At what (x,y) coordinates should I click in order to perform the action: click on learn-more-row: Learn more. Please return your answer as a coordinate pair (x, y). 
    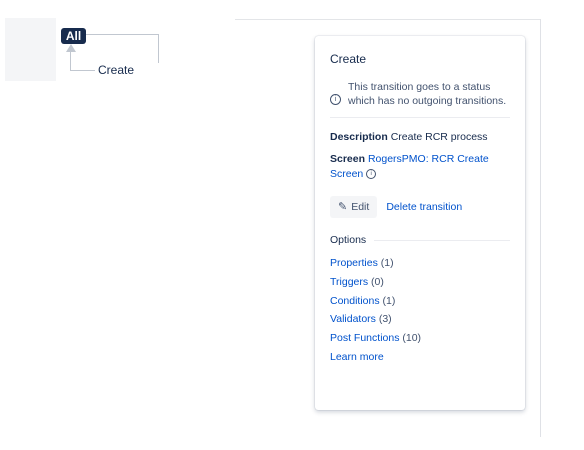
    Looking at the image, I should click on (420, 357).